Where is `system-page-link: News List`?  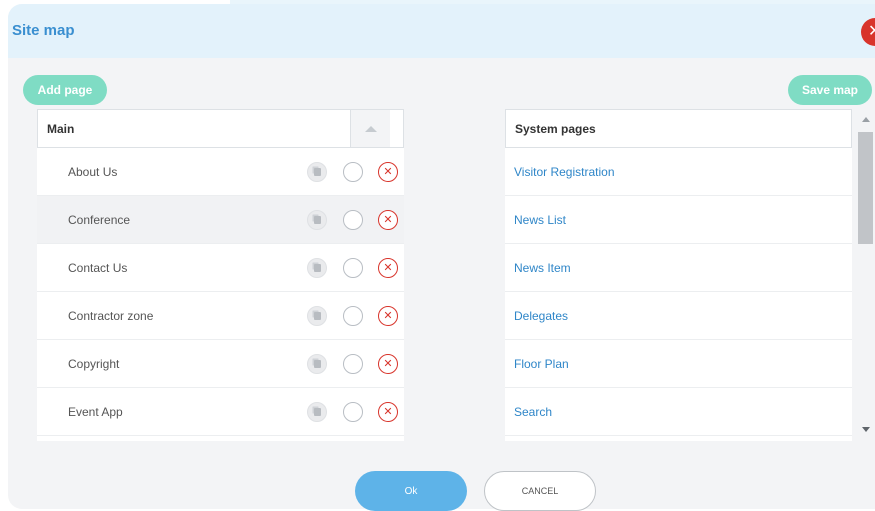
system-page-link: News List is located at coordinates (540, 220).